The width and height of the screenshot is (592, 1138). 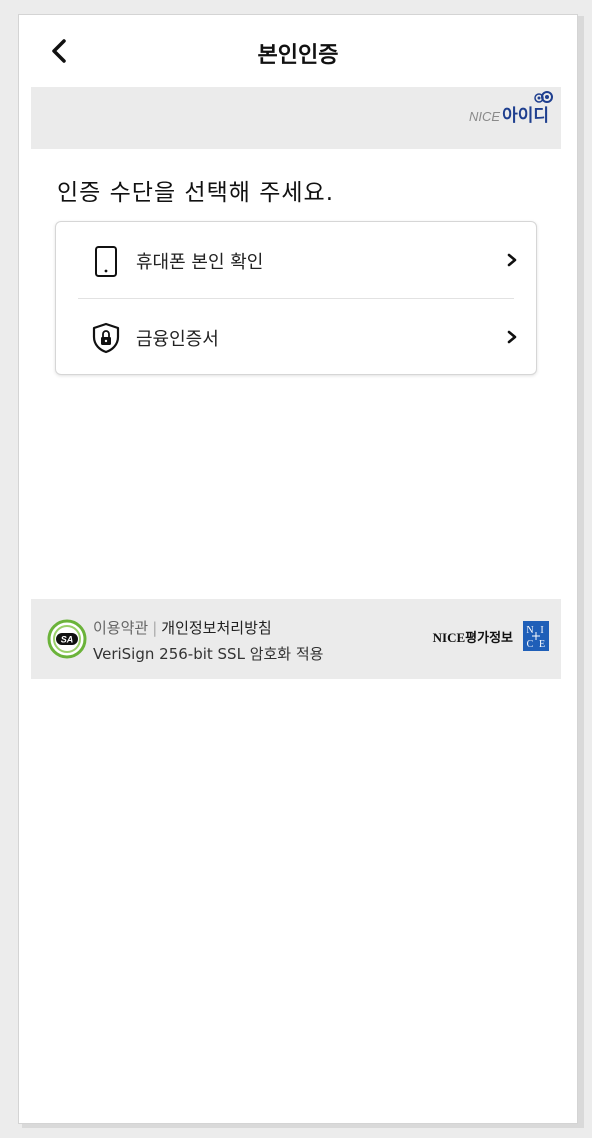 I want to click on sa-badge-icon: SA, so click(x=67, y=639).